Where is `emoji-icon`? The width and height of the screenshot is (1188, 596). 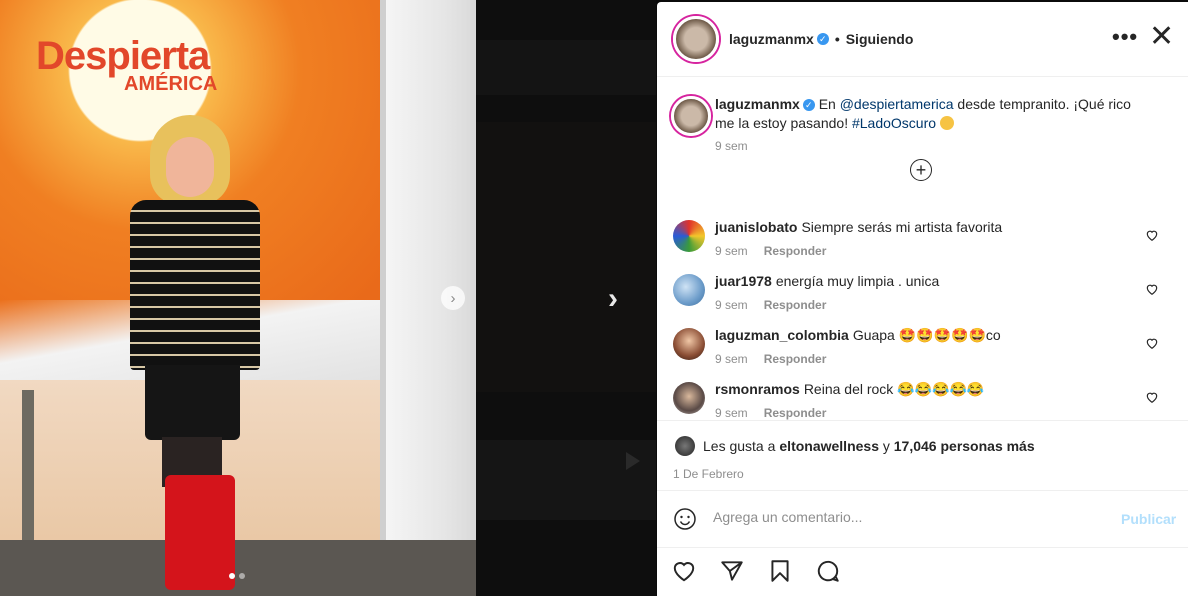 emoji-icon is located at coordinates (946, 123).